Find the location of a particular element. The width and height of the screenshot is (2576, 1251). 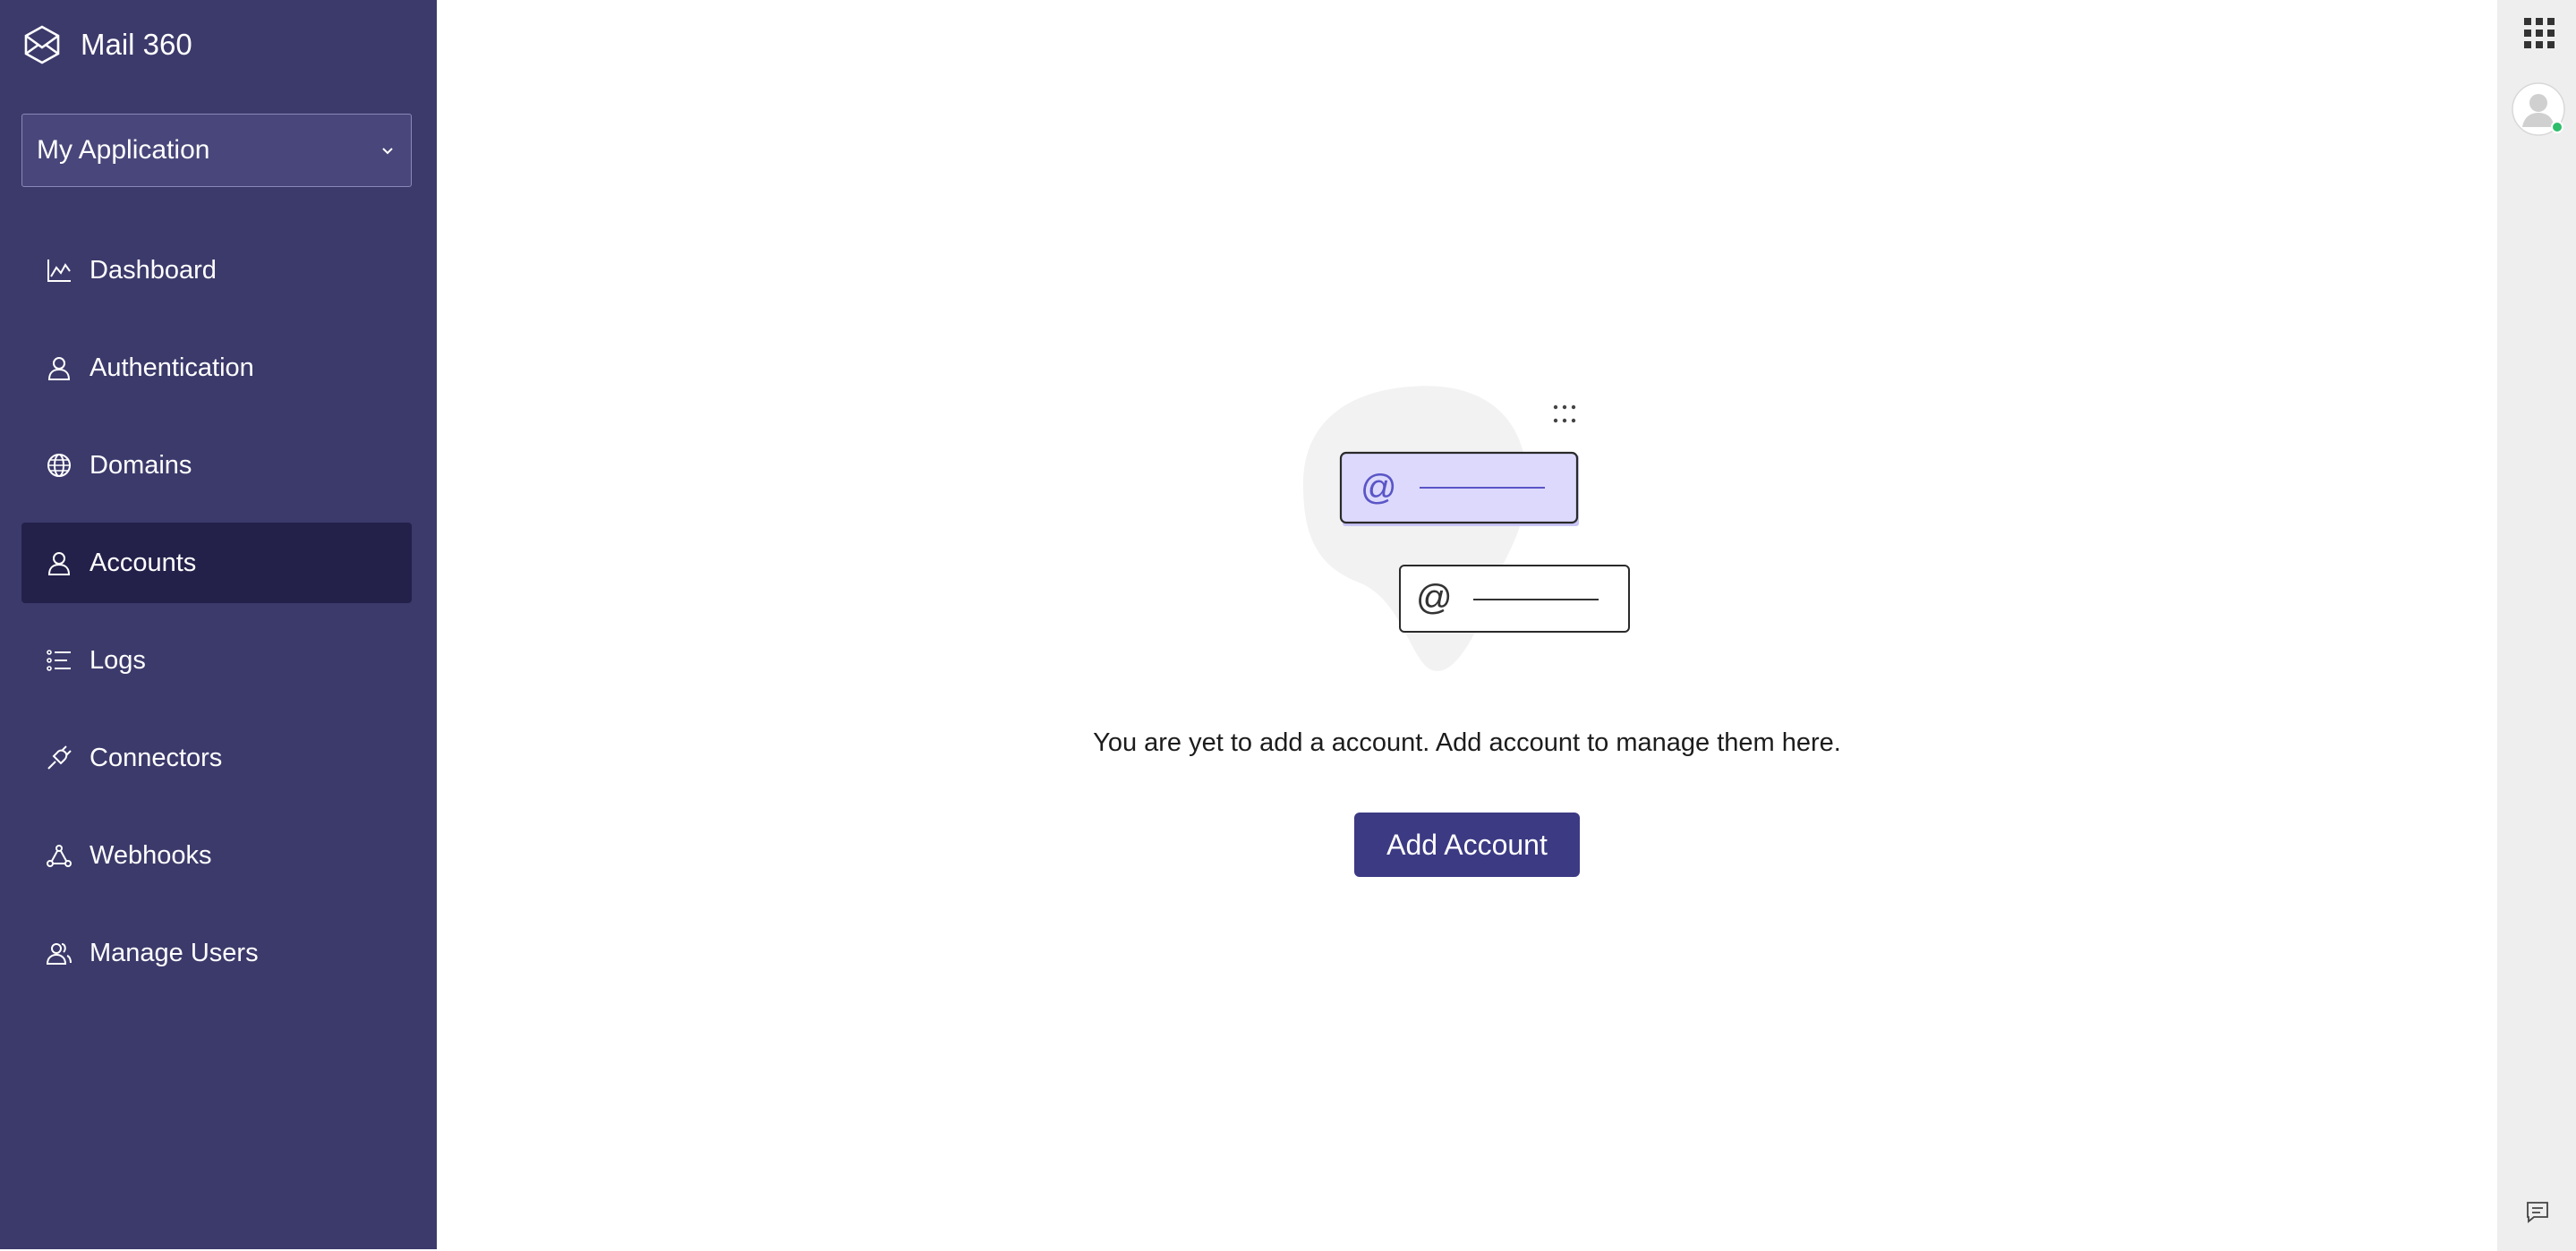

app-name: Mail 360 is located at coordinates (136, 44).